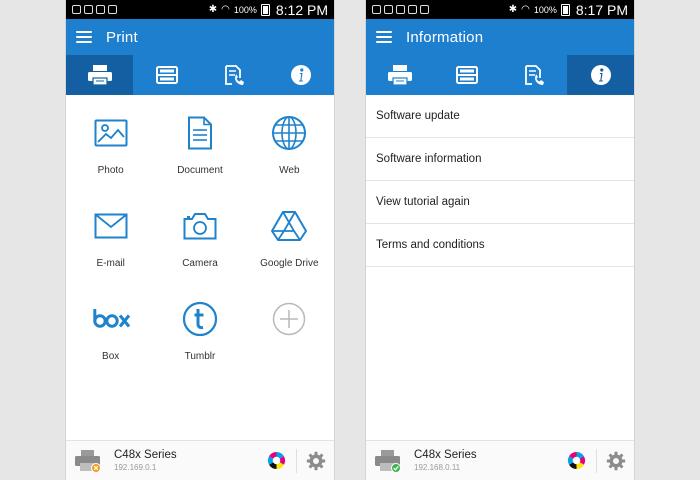  What do you see at coordinates (199, 252) in the screenshot?
I see `tile-camera: Camera` at bounding box center [199, 252].